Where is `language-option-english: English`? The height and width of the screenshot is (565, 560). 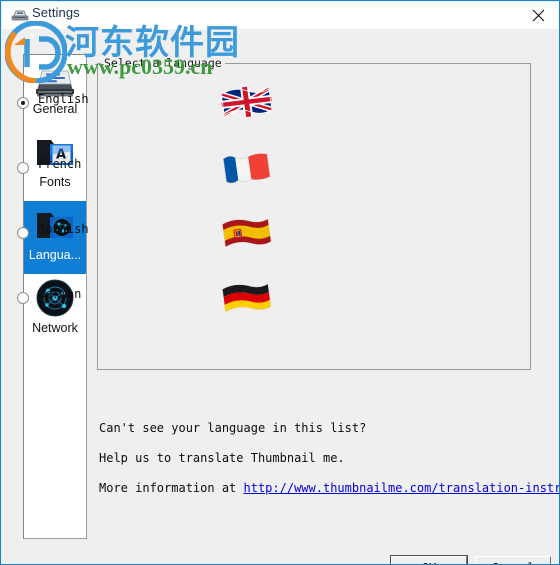
language-option-english: English is located at coordinates (219, 107).